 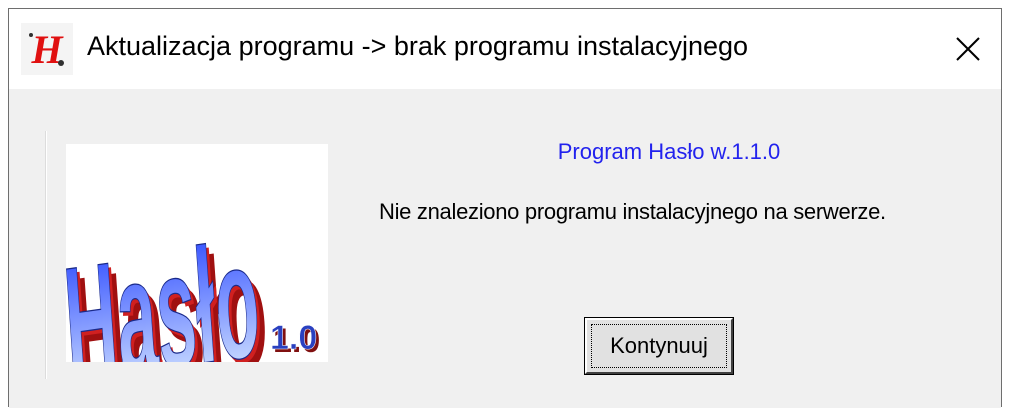 I want to click on program-version-label: Program Hasło w.1.1.0, so click(x=669, y=151).